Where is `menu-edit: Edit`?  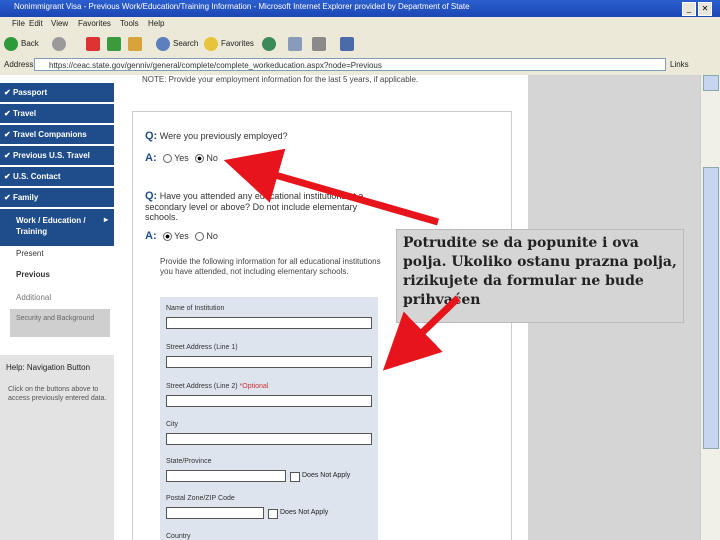
menu-edit: Edit is located at coordinates (36, 23).